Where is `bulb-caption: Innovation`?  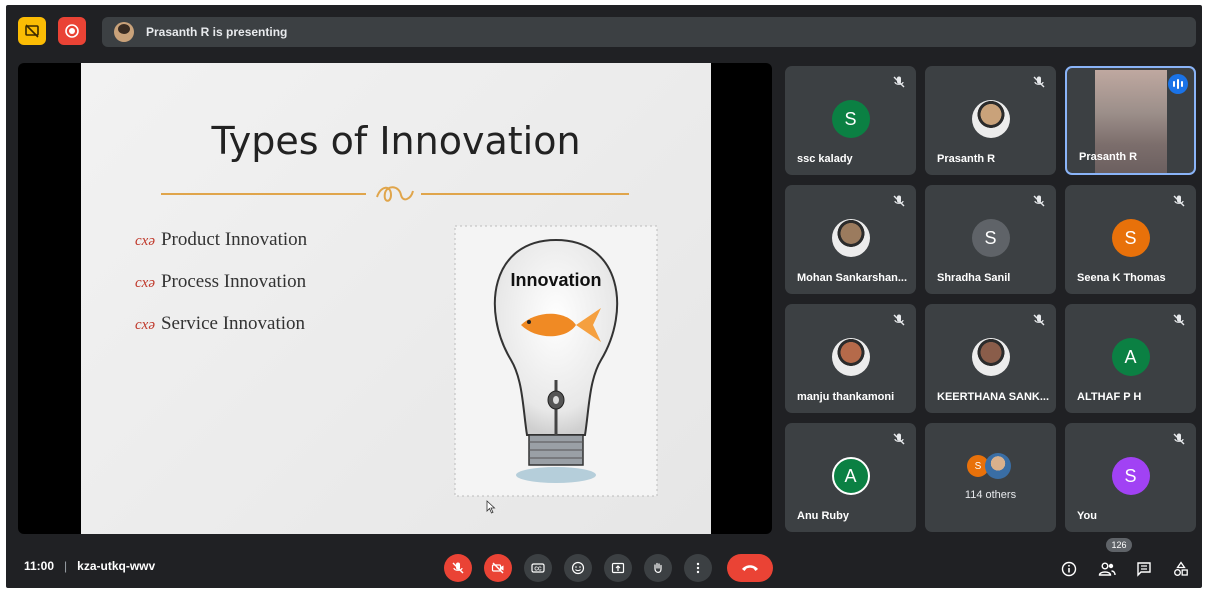 bulb-caption: Innovation is located at coordinates (556, 280).